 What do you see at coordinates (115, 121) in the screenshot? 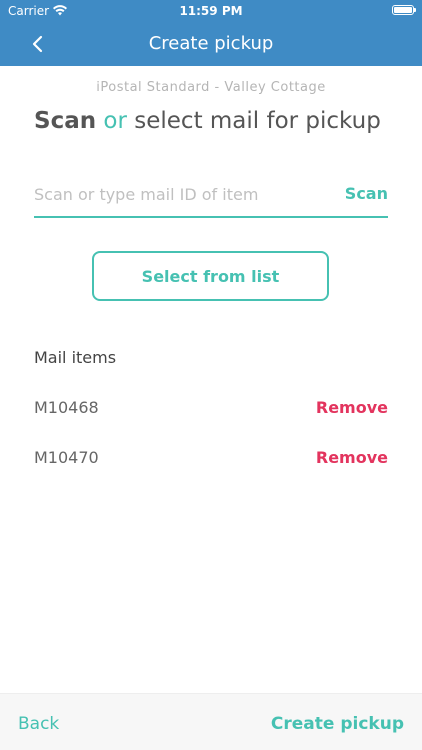
I see `heading-or-word: or` at bounding box center [115, 121].